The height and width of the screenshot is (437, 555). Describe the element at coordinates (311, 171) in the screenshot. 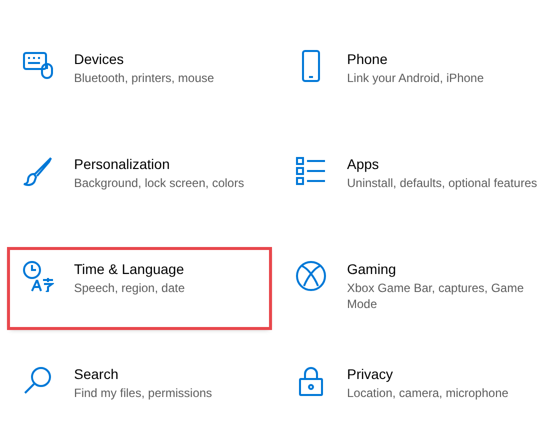

I see `list-icon` at that location.